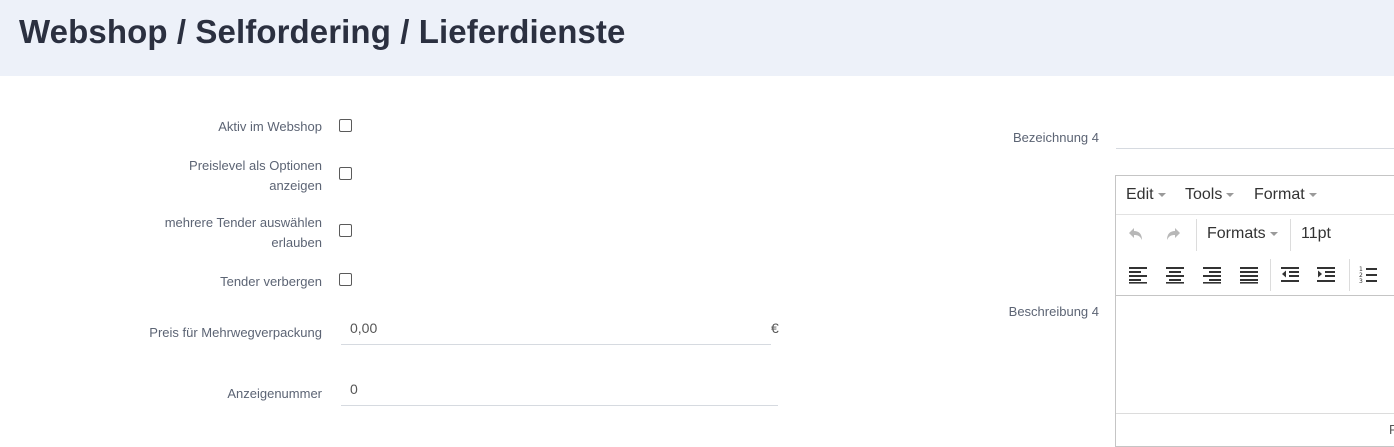 This screenshot has height=447, width=1394. Describe the element at coordinates (1136, 235) in the screenshot. I see `undo-icon` at that location.